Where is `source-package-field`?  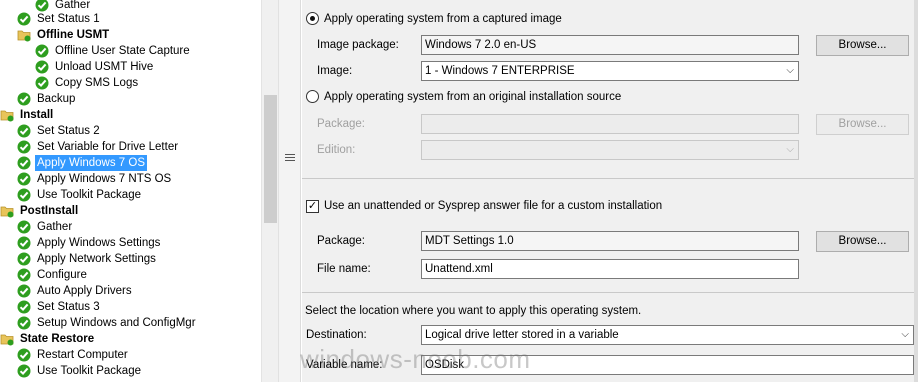 source-package-field is located at coordinates (610, 124).